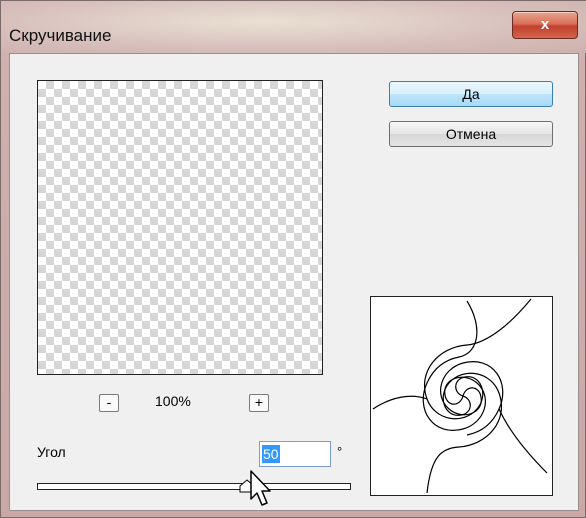  What do you see at coordinates (295, 454) in the screenshot?
I see `angle-input: 50` at bounding box center [295, 454].